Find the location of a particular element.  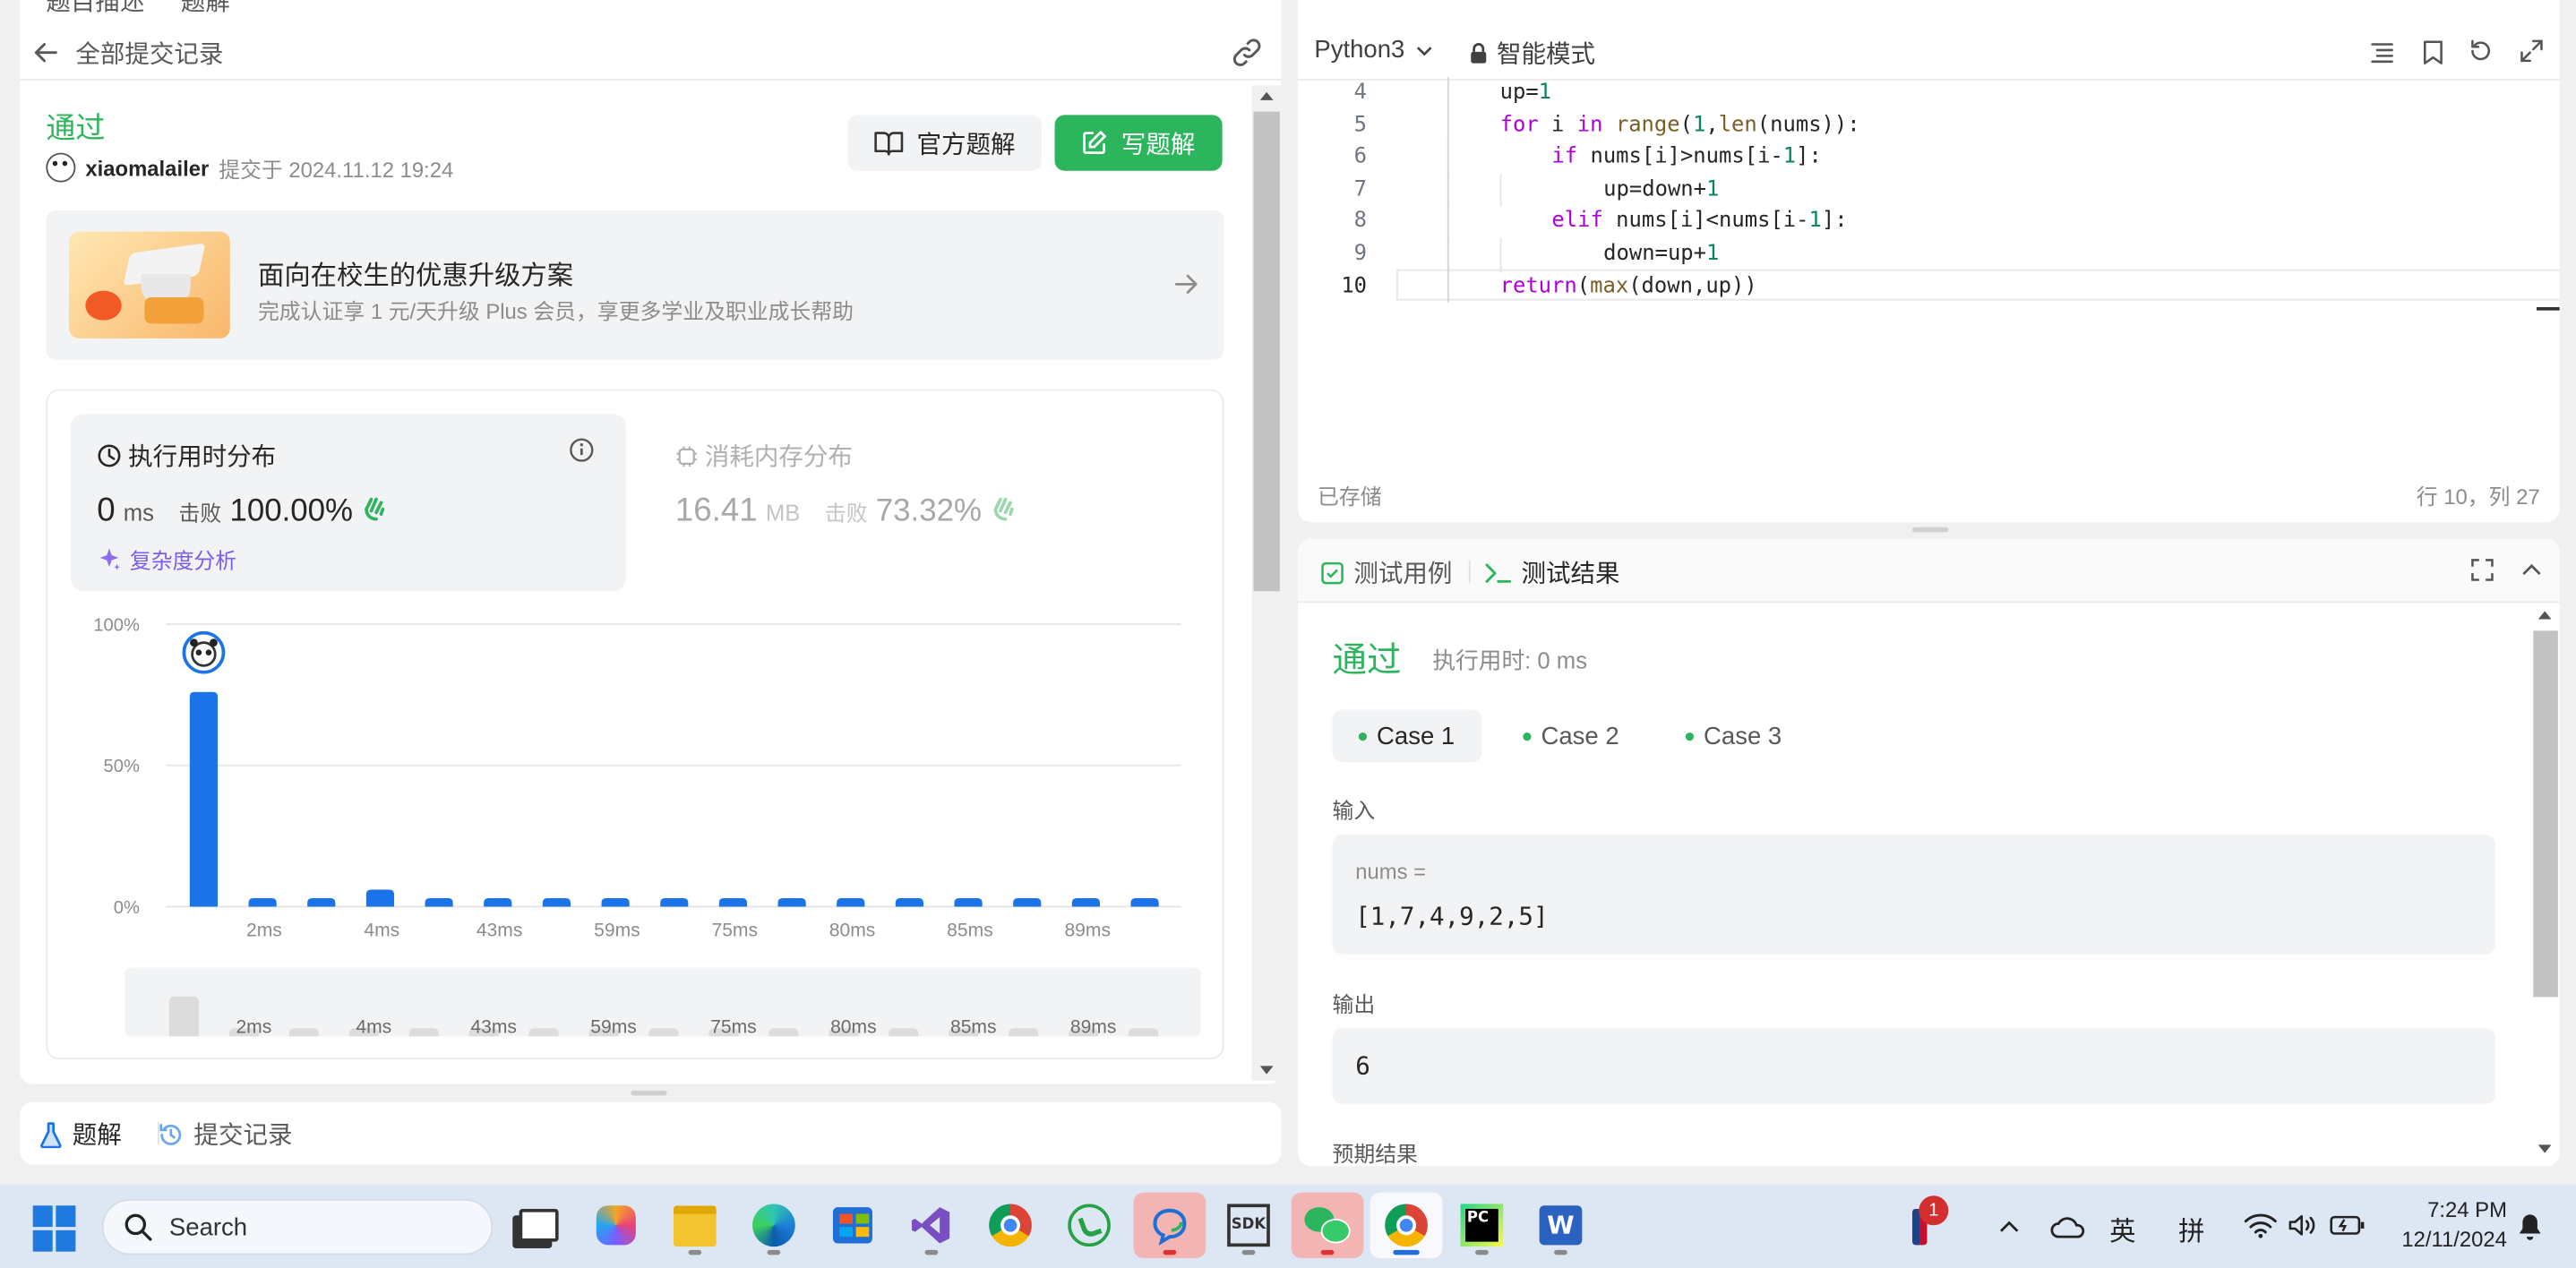

y-tick-label: 0% is located at coordinates (127, 908).